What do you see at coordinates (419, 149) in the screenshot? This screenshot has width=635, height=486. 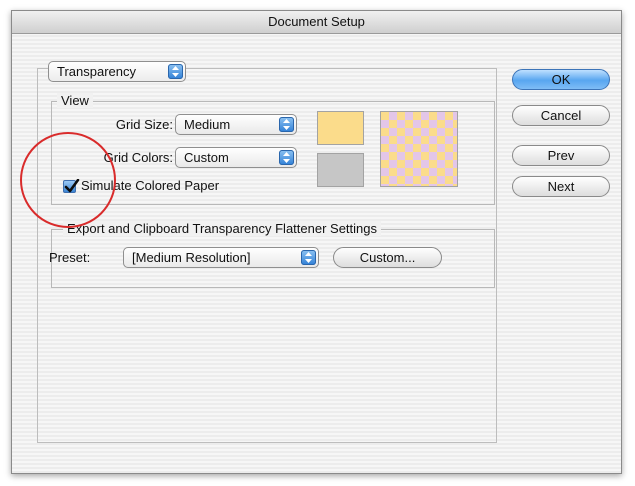 I see `transparency-grid-preview` at bounding box center [419, 149].